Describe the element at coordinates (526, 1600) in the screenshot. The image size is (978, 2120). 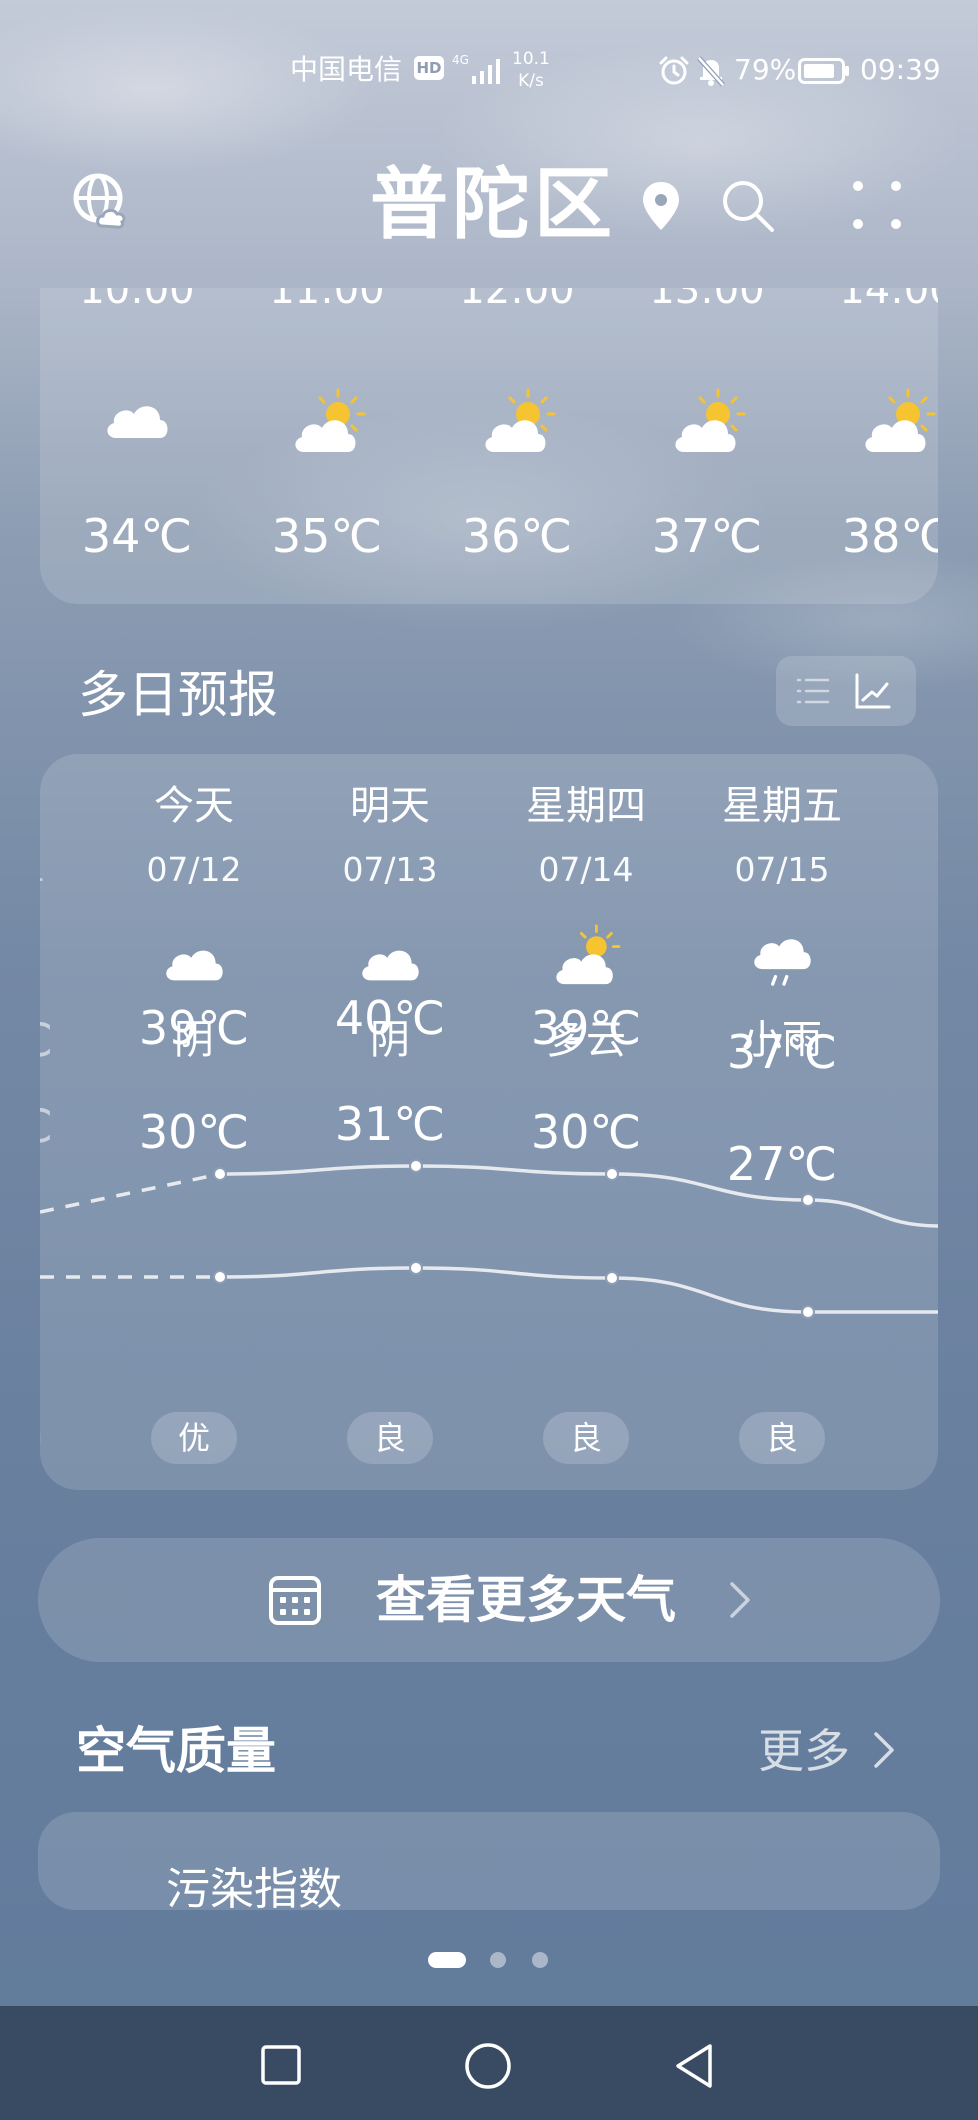
I see `more-weather-label: 查看更多天气` at that location.